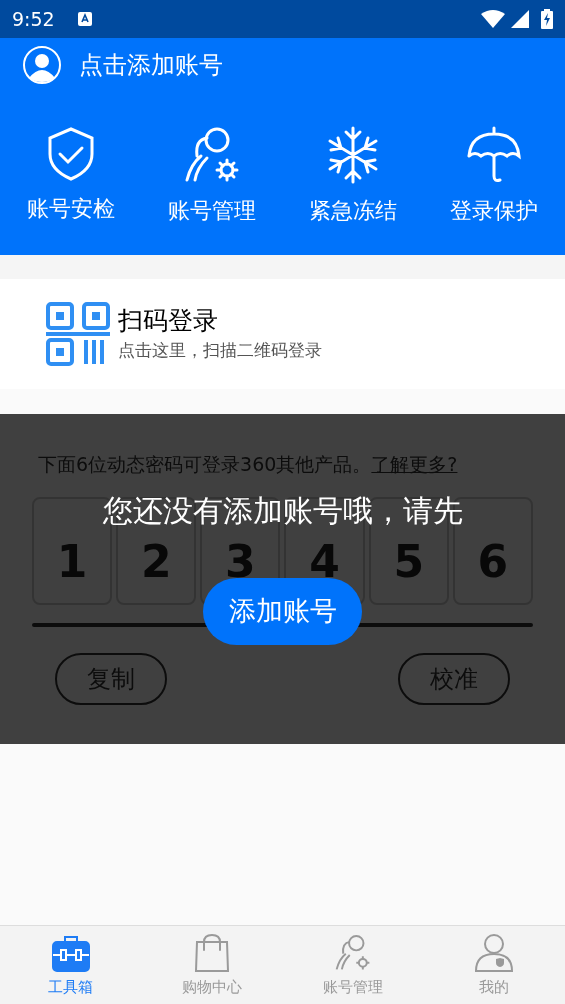  What do you see at coordinates (493, 561) in the screenshot?
I see `otp-digit: 6` at bounding box center [493, 561].